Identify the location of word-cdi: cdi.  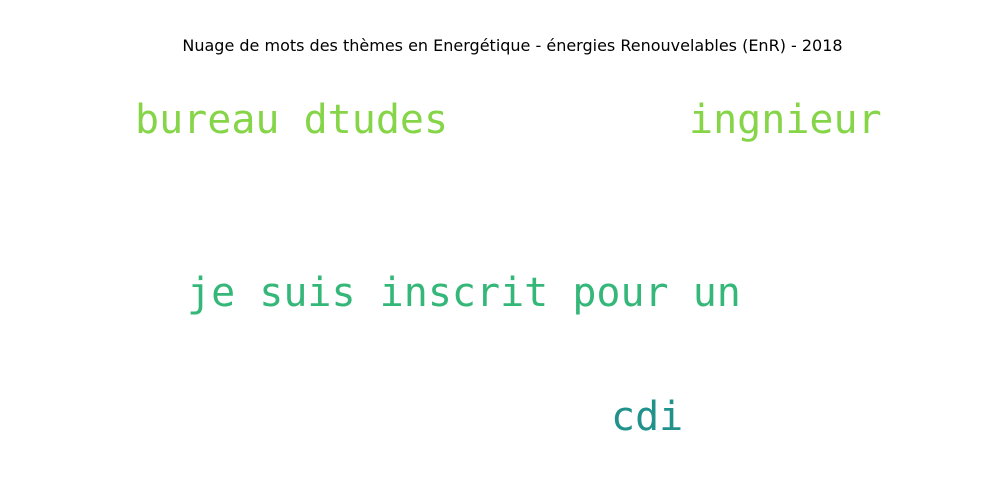
(647, 417).